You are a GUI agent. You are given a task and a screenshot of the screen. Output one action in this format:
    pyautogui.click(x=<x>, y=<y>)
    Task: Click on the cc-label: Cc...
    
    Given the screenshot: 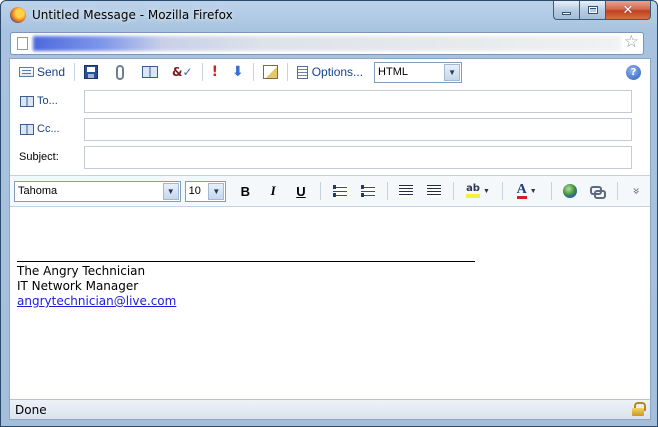 What is the action you would take?
    pyautogui.click(x=48, y=129)
    